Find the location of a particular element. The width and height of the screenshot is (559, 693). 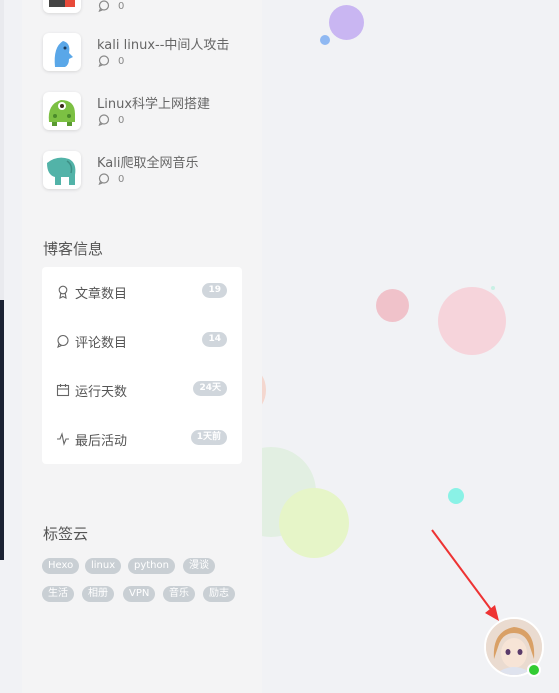

tag: 音乐 is located at coordinates (179, 594).